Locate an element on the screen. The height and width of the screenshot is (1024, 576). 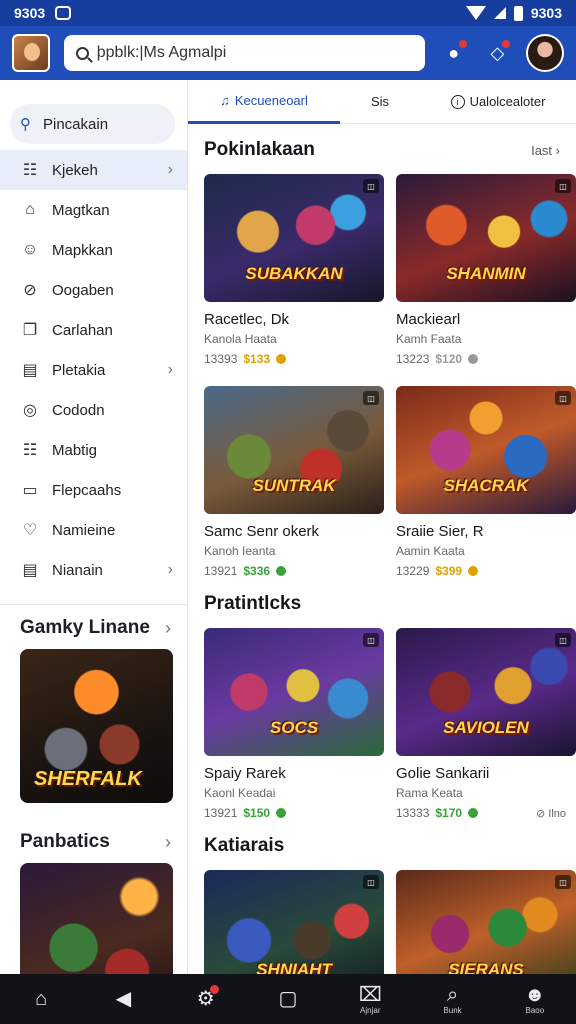
sidebar-item-icon: ❐ is located at coordinates (30, 330).